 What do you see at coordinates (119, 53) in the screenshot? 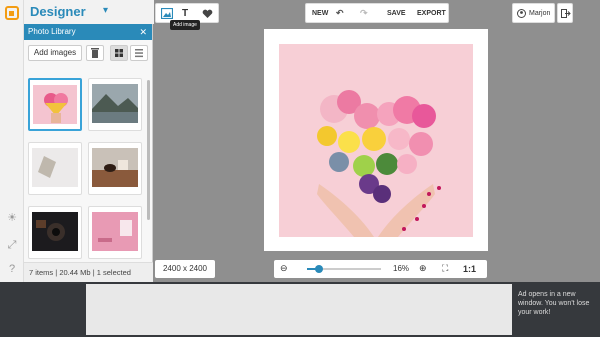
I see `grid-view-icon` at bounding box center [119, 53].